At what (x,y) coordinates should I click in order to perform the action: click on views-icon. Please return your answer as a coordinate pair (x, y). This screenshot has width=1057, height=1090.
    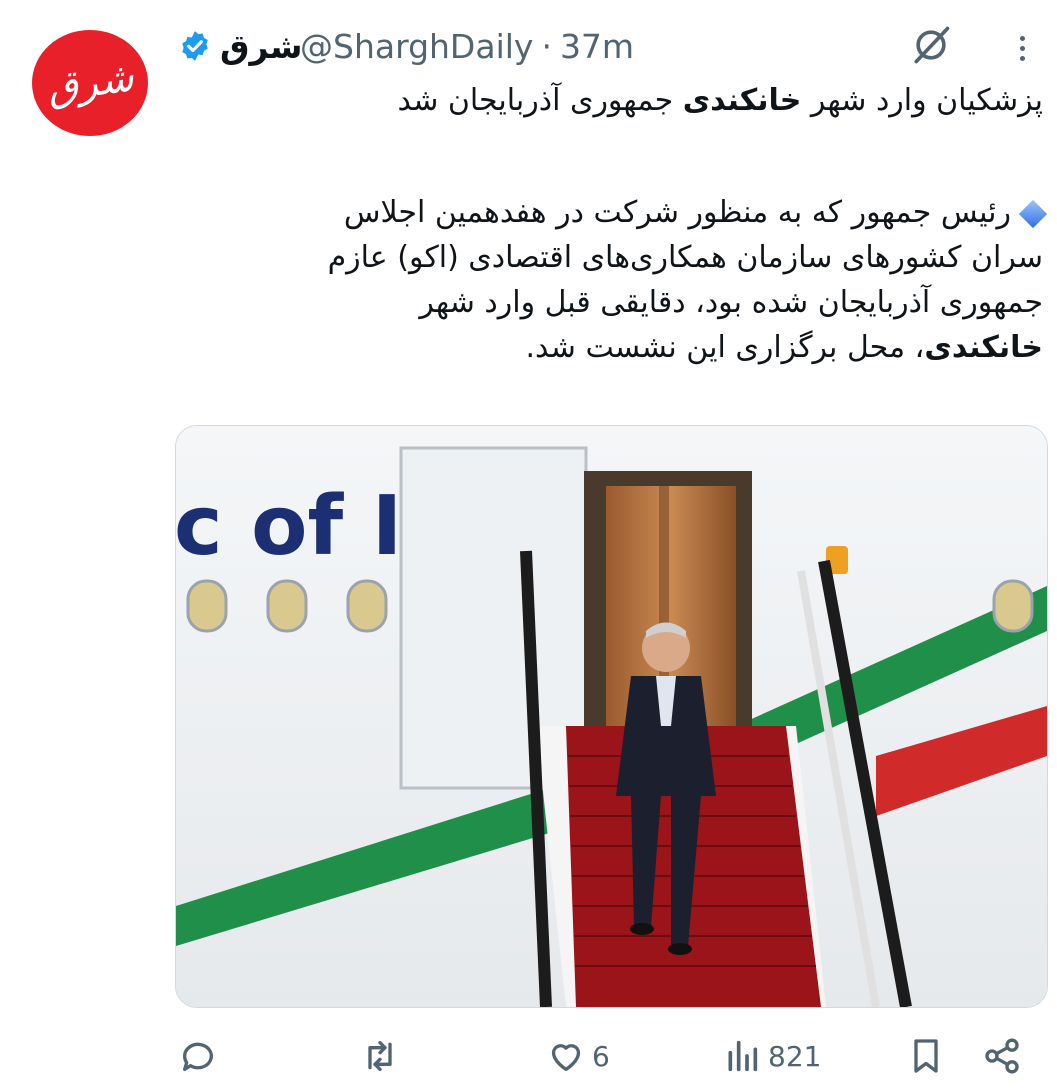
    Looking at the image, I should click on (743, 1056).